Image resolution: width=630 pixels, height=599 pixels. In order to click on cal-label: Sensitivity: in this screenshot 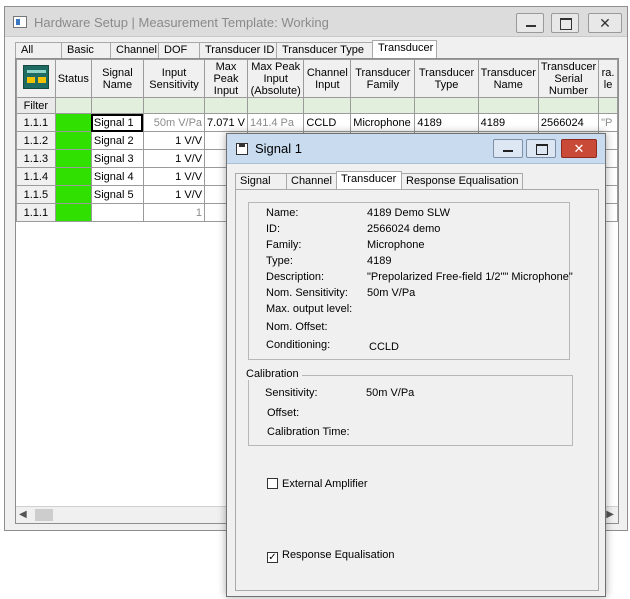, I will do `click(291, 393)`.